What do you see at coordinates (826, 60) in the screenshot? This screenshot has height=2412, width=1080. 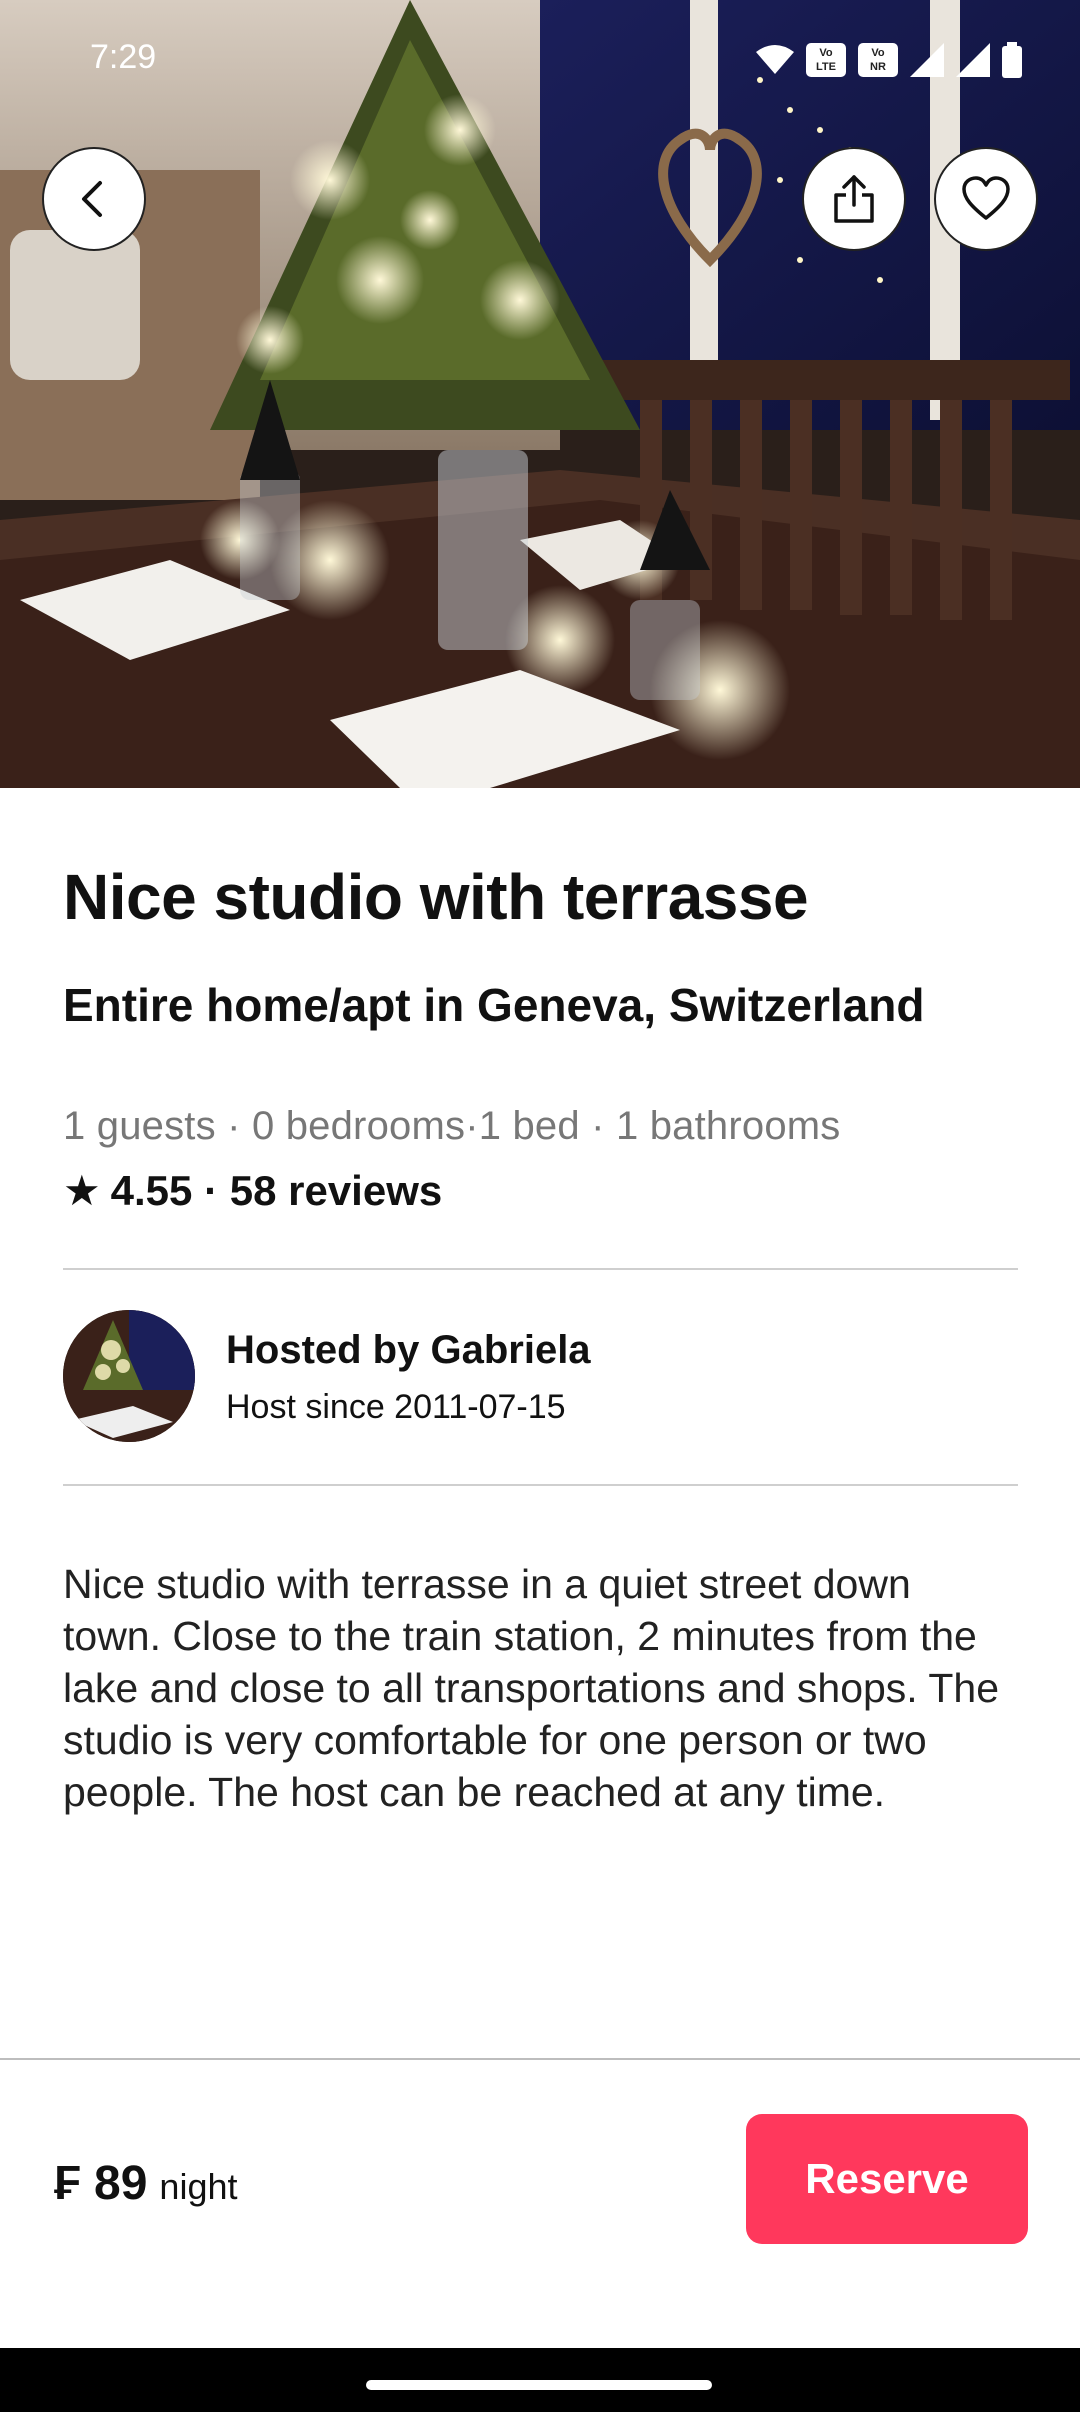 I see `volte-badge-icon: Vo LTE` at bounding box center [826, 60].